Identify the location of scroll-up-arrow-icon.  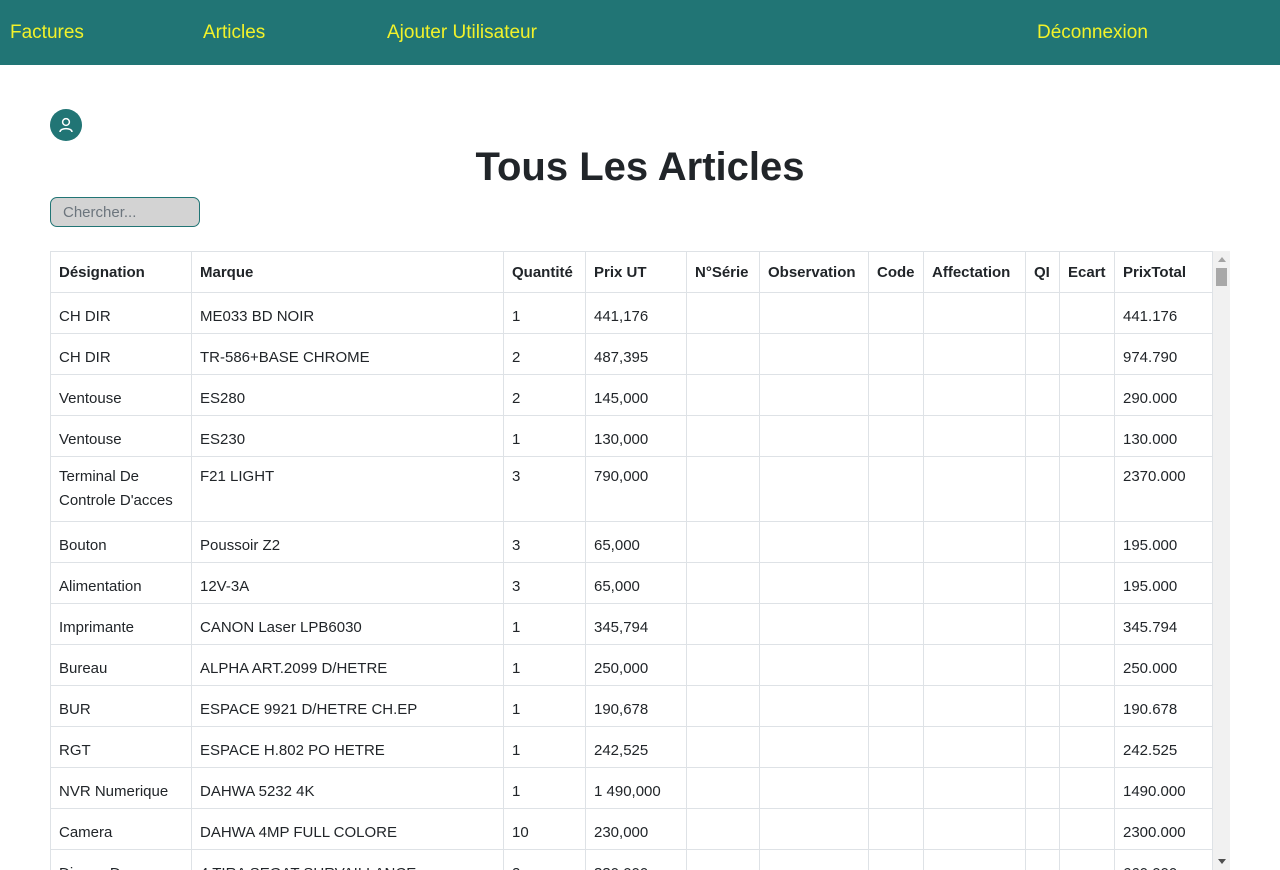
(1222, 259).